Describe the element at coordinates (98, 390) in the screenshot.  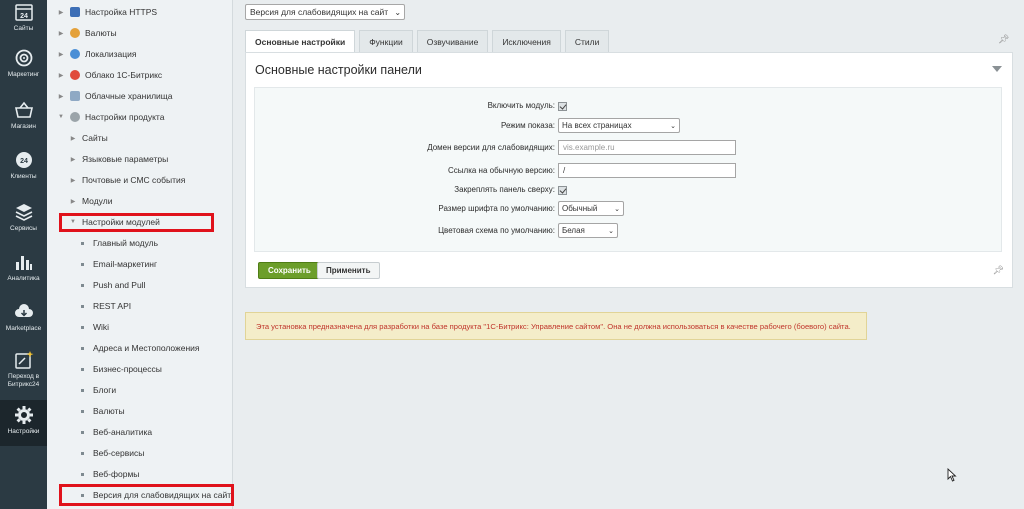
I see `tree-item-blogs: Блоги` at that location.